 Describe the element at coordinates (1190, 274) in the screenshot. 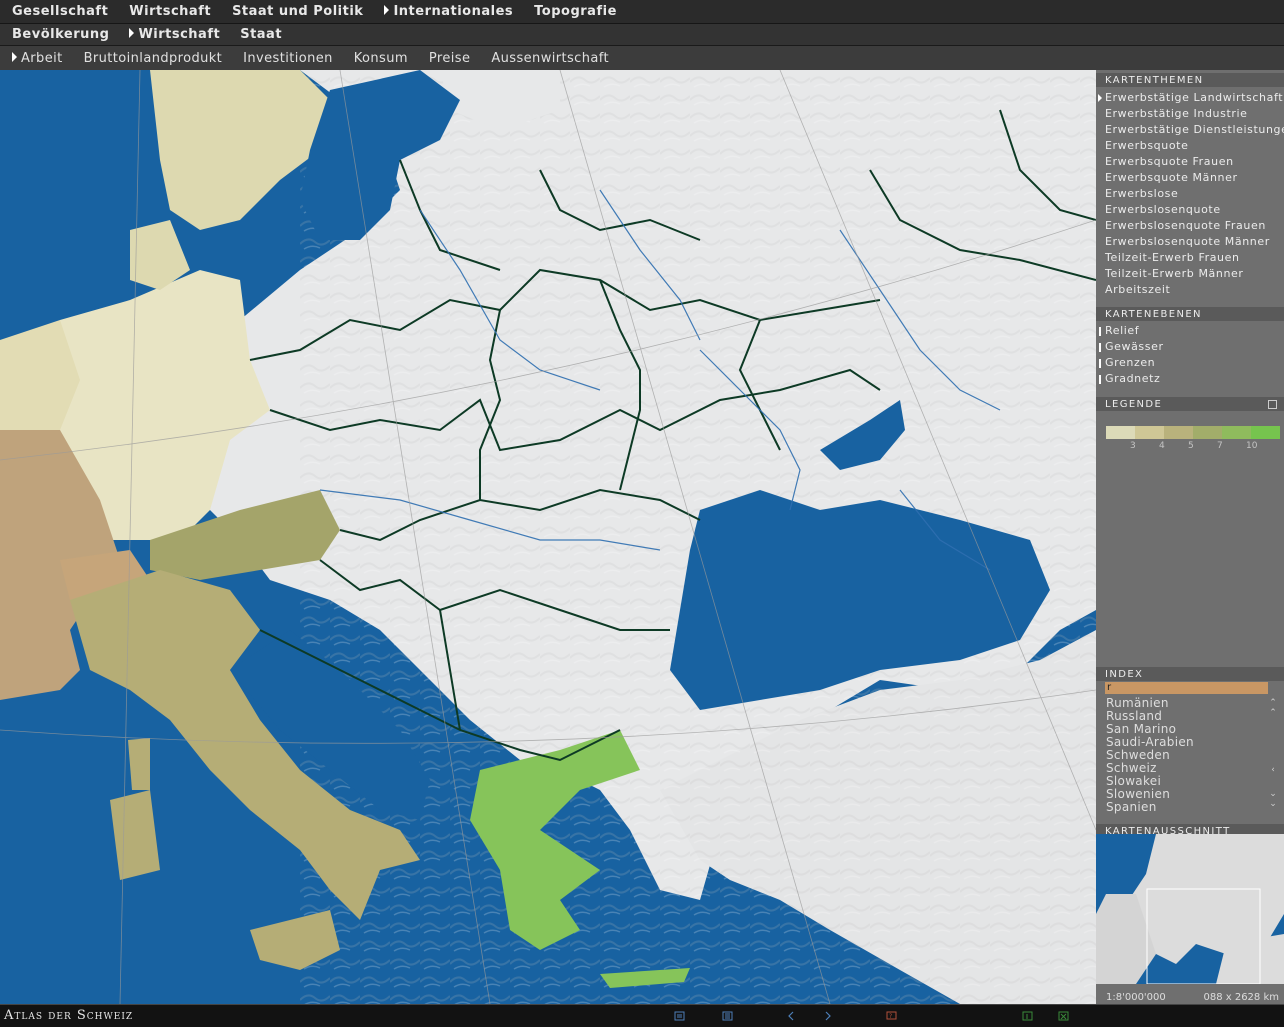

I see `theme-item: Teilzeit-Erwerb Männer` at that location.